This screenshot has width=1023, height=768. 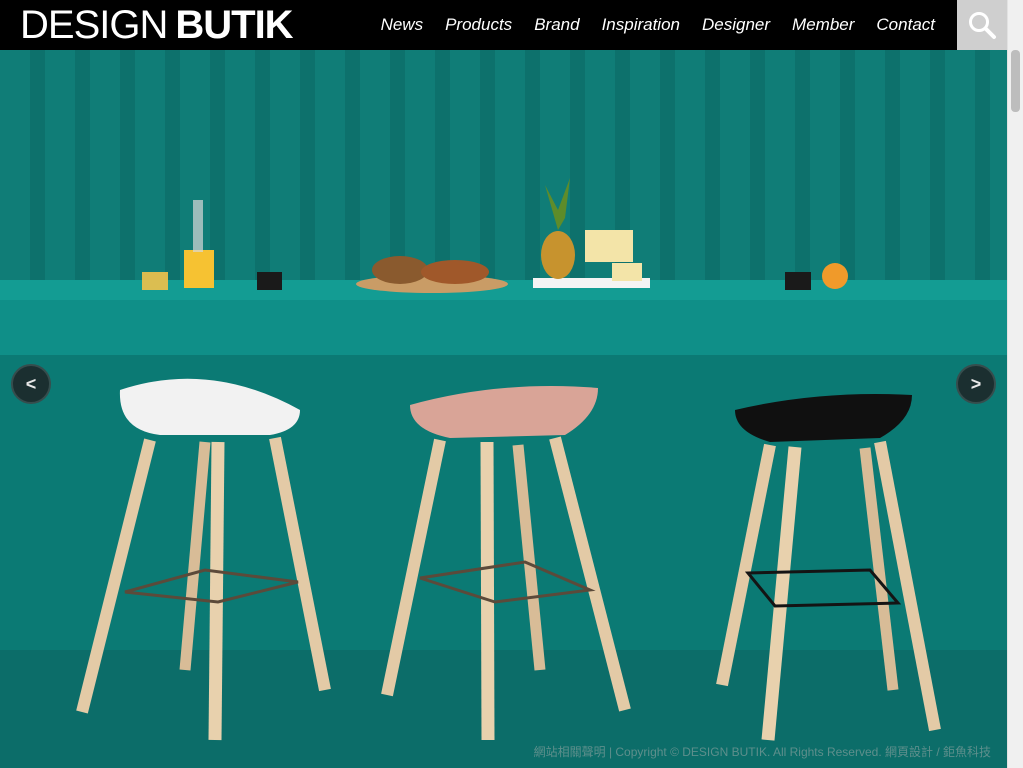 I want to click on nav-item-news: News, so click(x=402, y=25).